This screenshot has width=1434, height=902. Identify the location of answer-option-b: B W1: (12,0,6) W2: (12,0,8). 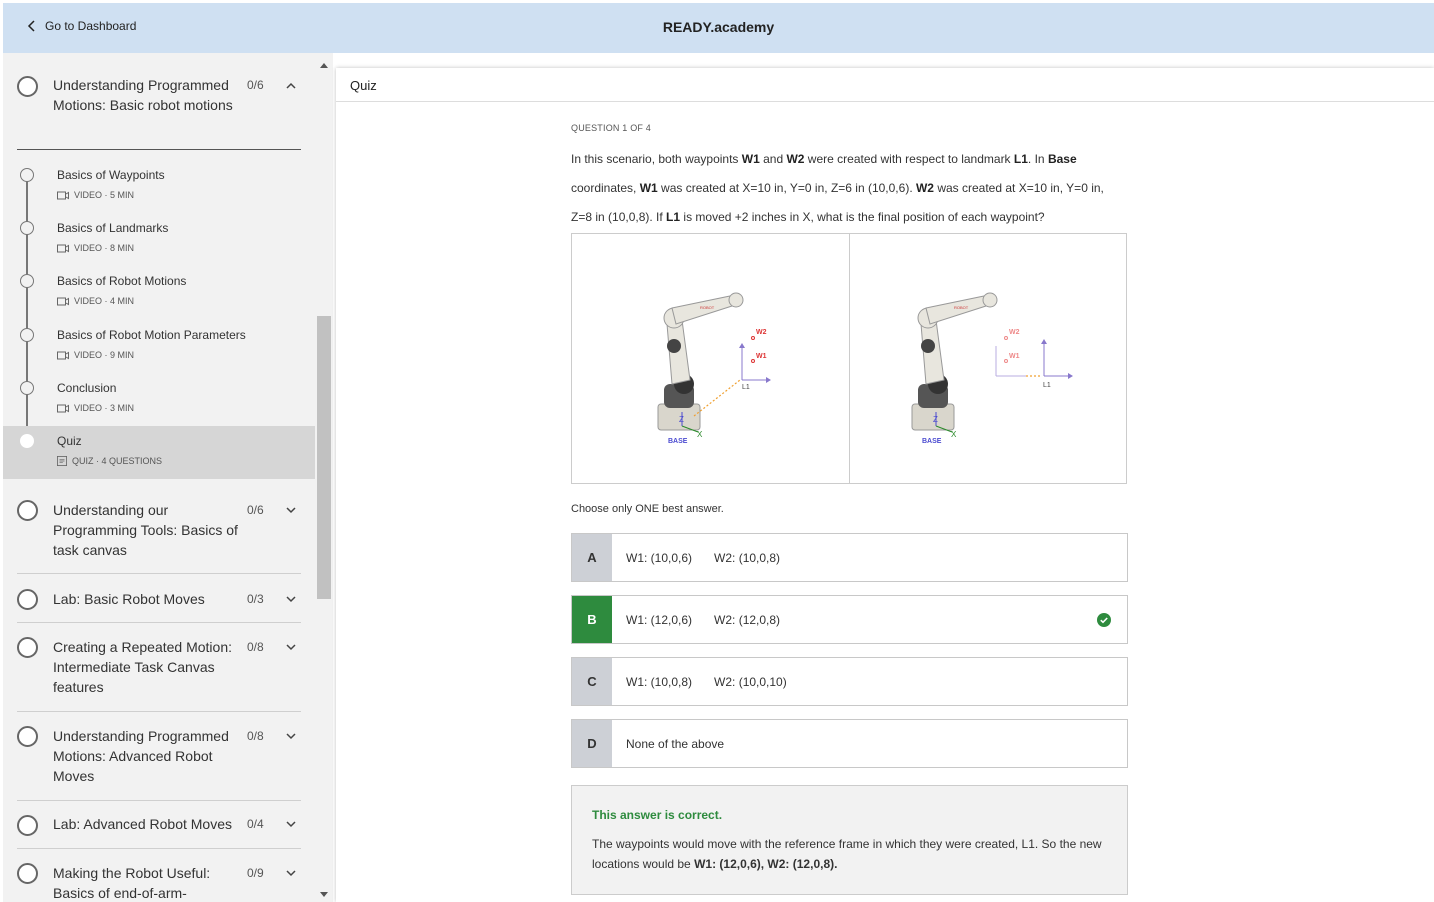
(849, 619).